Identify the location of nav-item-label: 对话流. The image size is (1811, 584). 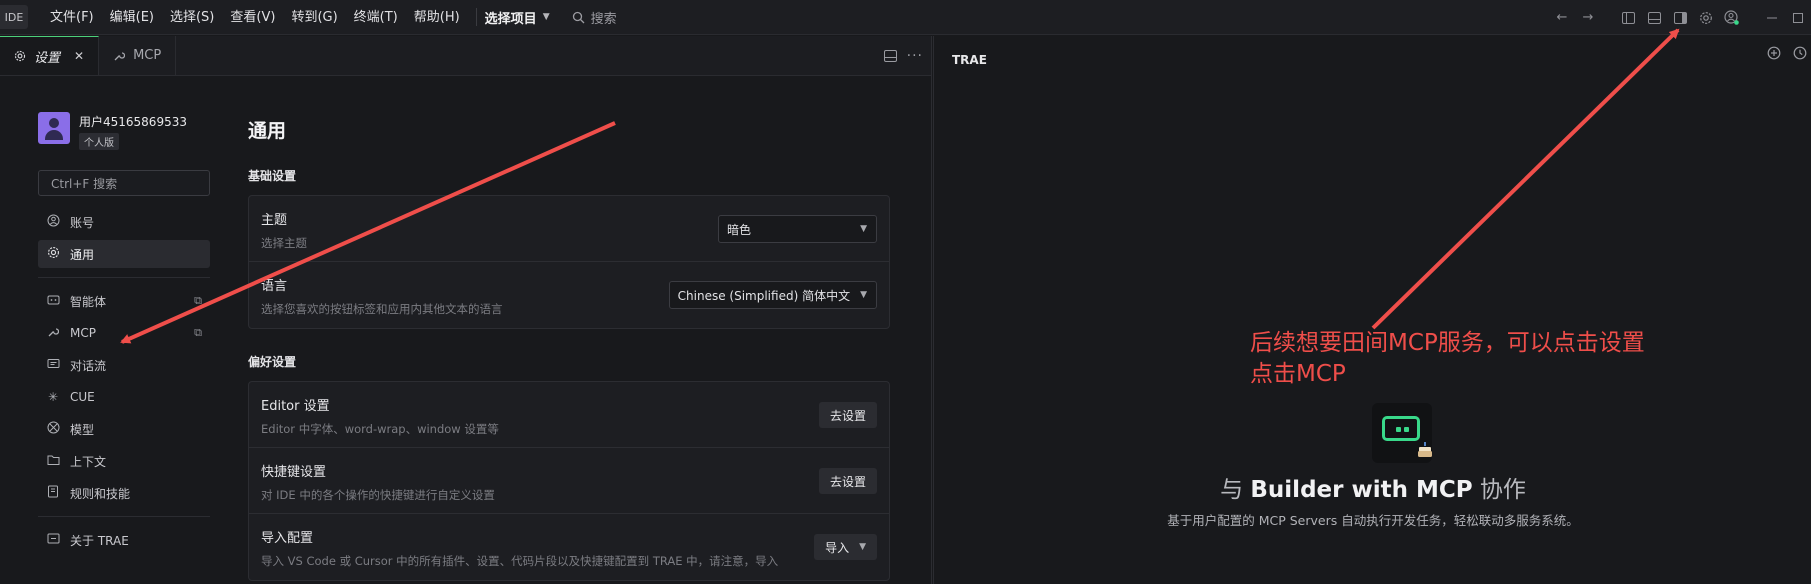
(88, 365).